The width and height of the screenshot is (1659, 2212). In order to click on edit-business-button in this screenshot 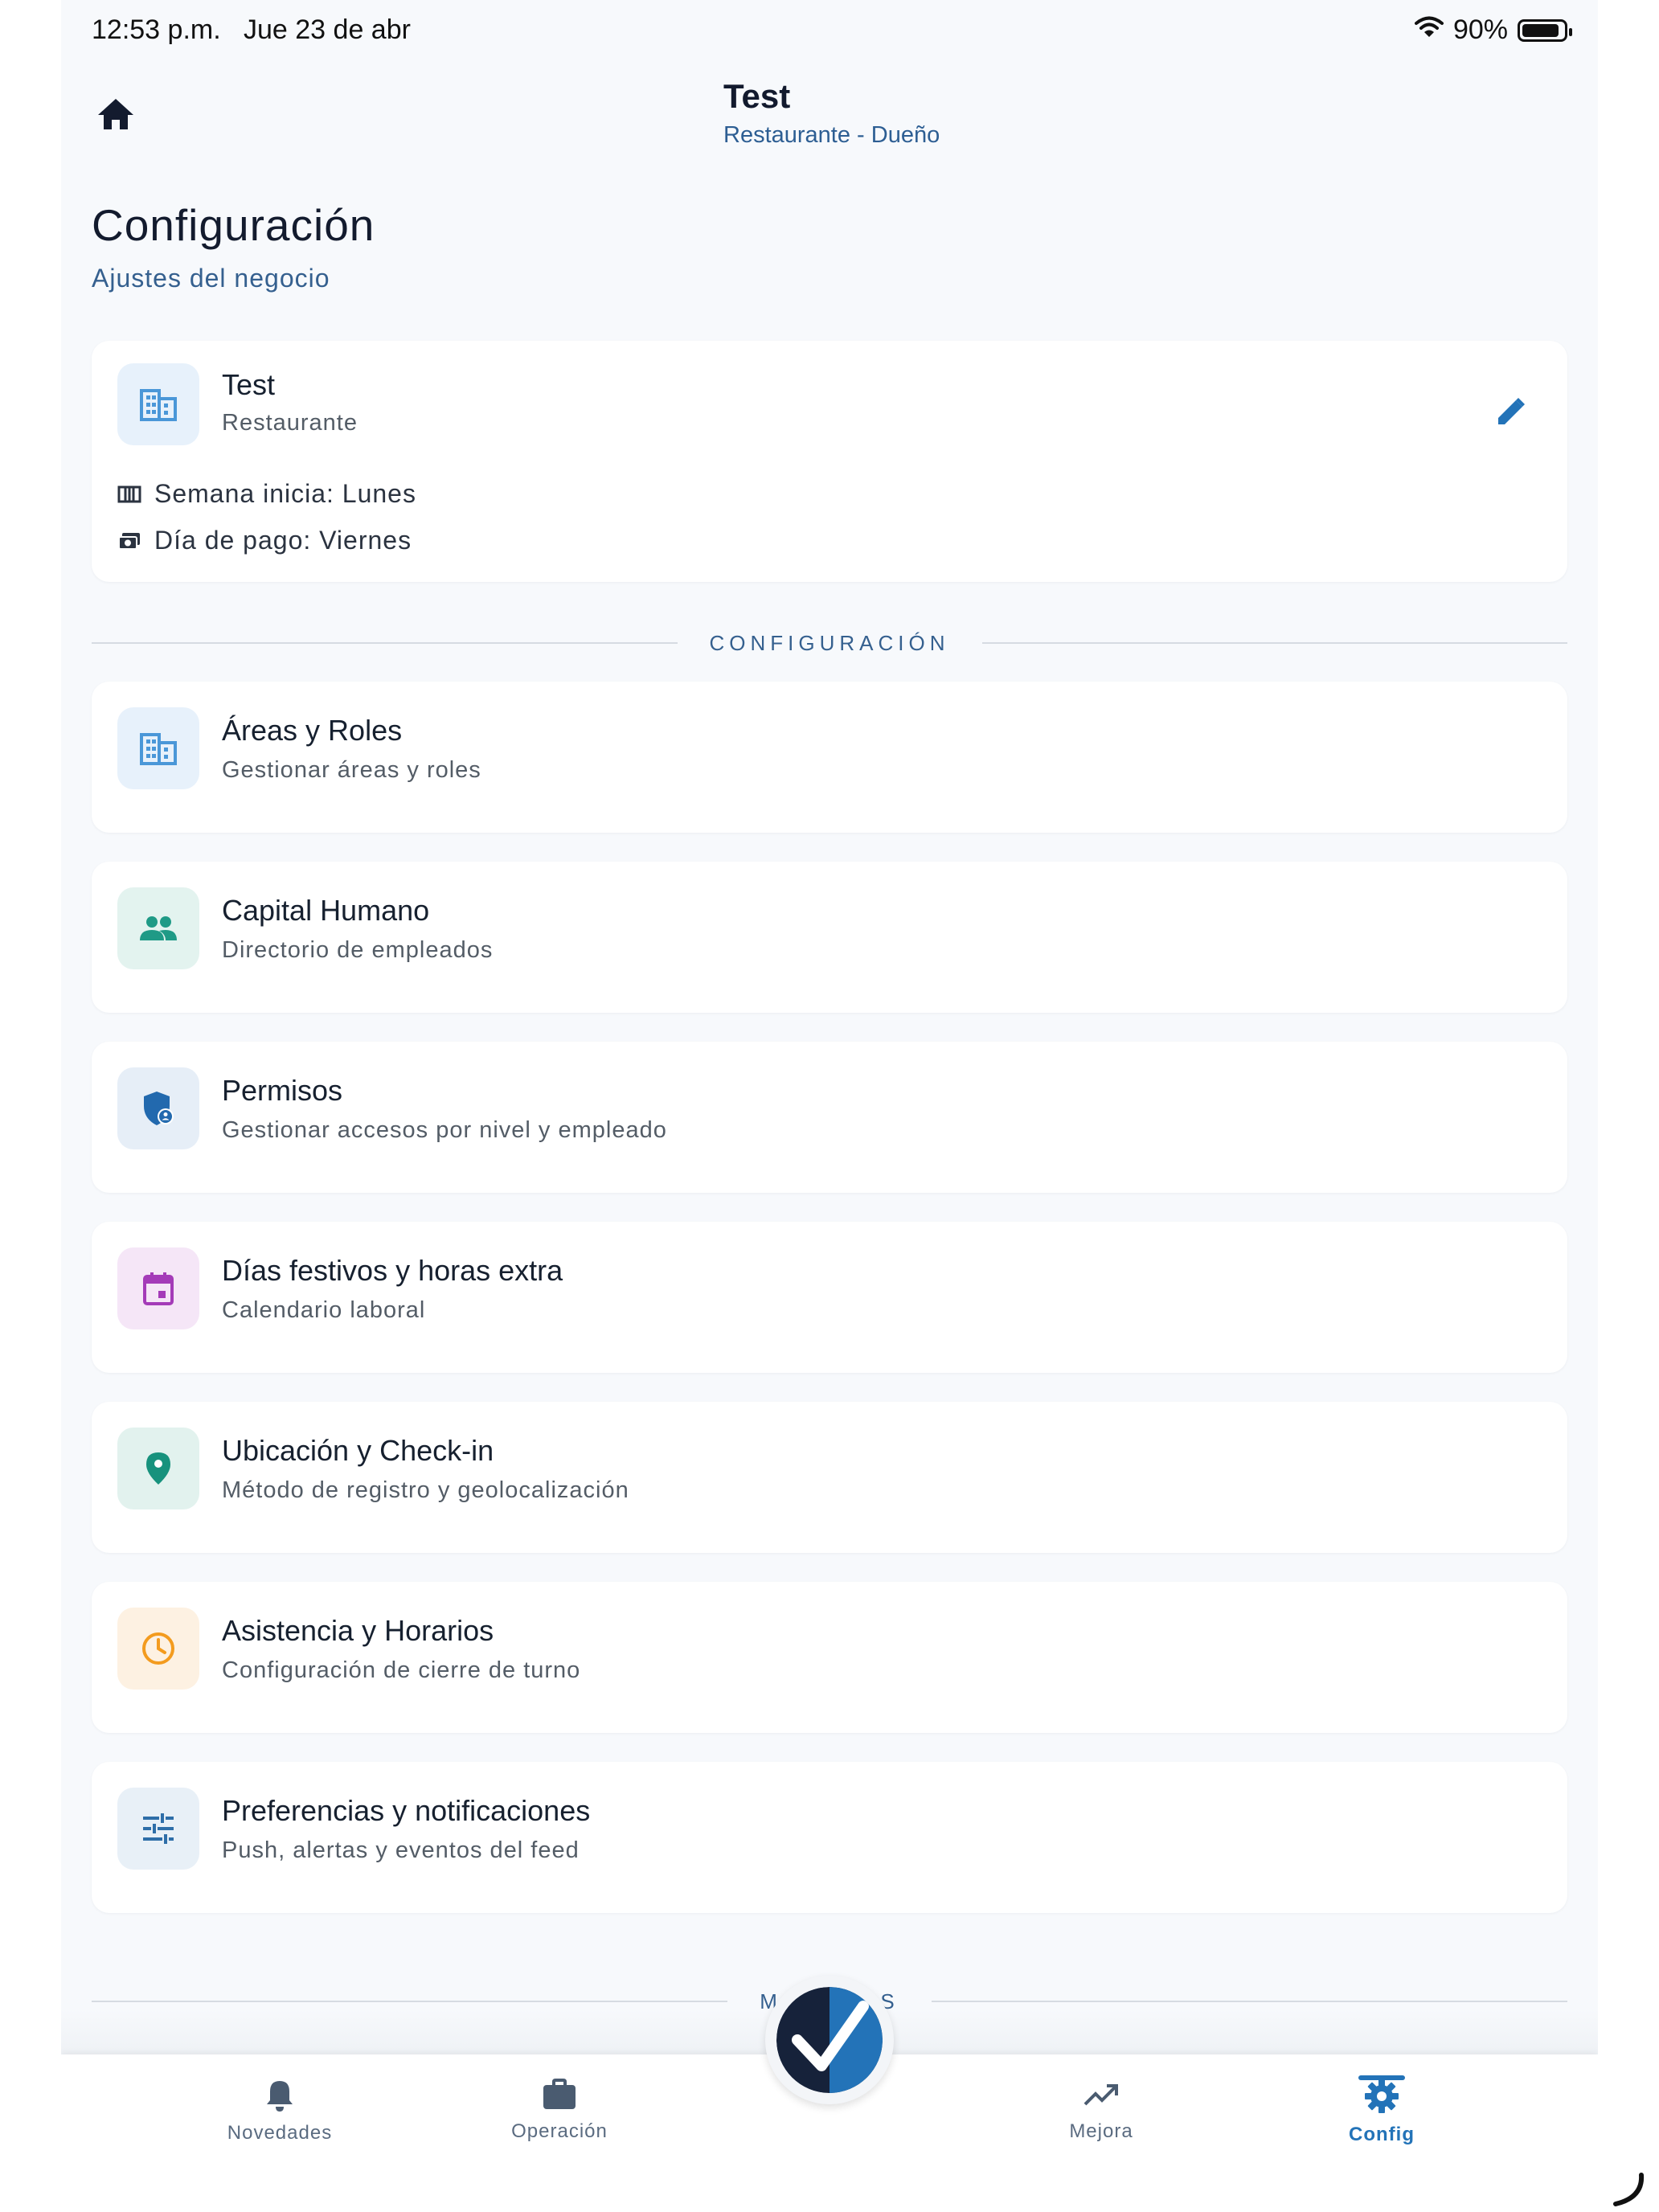, I will do `click(1511, 411)`.